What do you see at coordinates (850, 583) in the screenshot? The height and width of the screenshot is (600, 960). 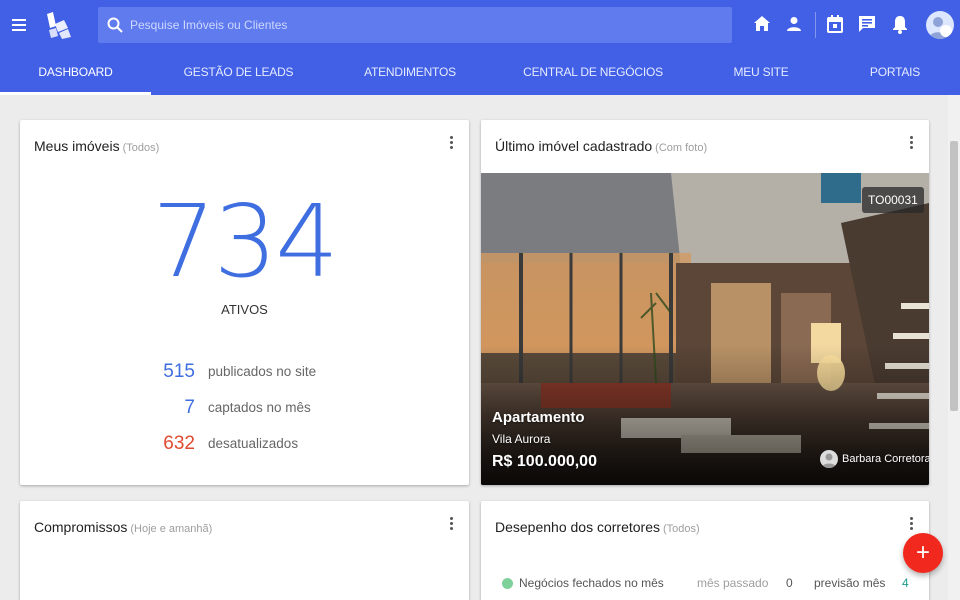 I see `forecast-label: previsão mês` at bounding box center [850, 583].